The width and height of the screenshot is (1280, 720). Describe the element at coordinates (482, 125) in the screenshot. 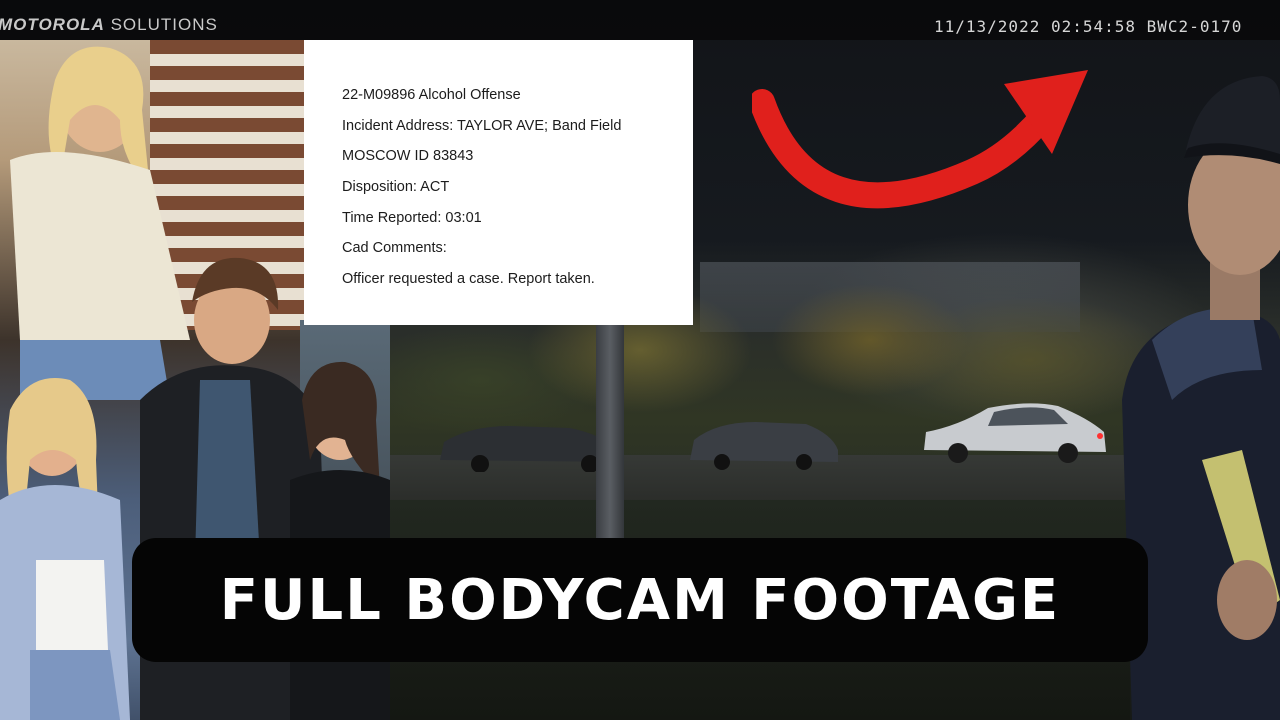

I see `report-incident-address: Incident Address: TAYLOR AVE; Band Field` at that location.